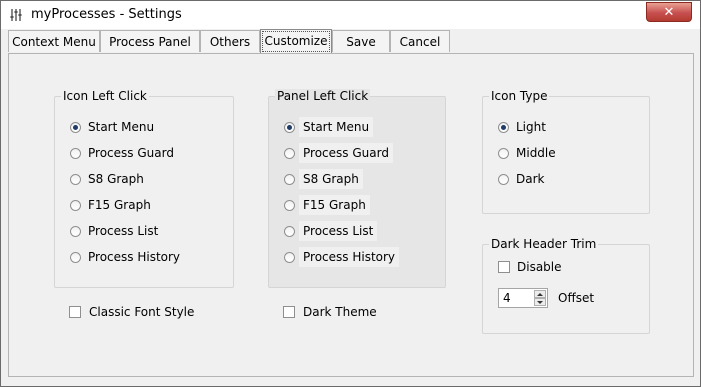 Image resolution: width=701 pixels, height=387 pixels. What do you see at coordinates (566, 285) in the screenshot?
I see `dark-header-trim-group: Dark Header Trim Disable 4 Offset` at bounding box center [566, 285].